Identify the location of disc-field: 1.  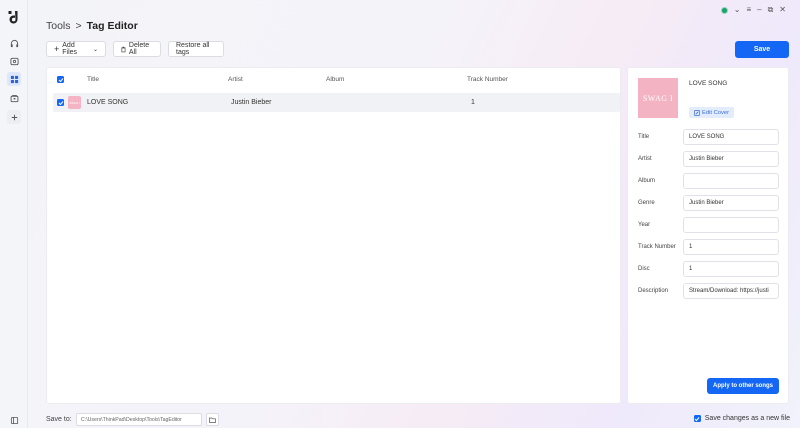
(731, 269).